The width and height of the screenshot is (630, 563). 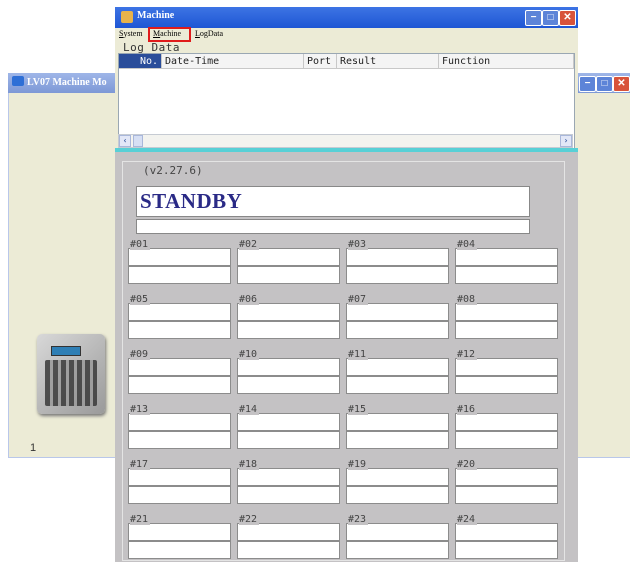 What do you see at coordinates (249, 299) in the screenshot?
I see `port-label: #06` at bounding box center [249, 299].